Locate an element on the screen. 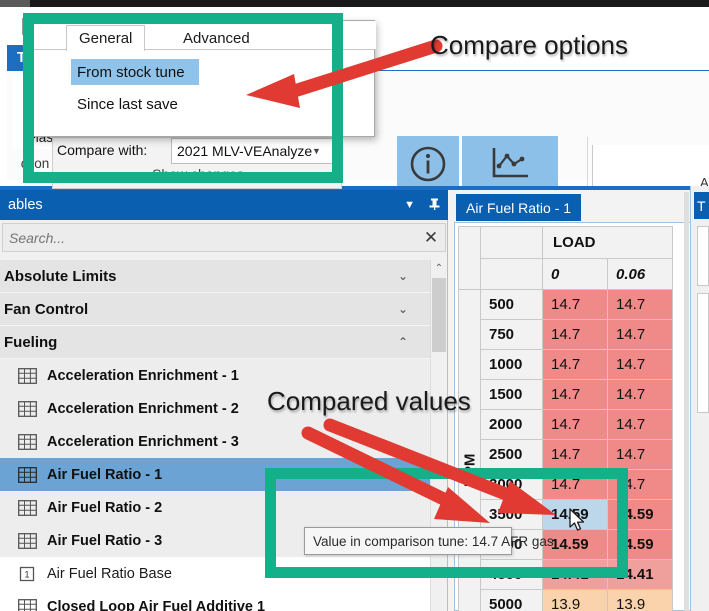 The width and height of the screenshot is (709, 611). x-axis-title: LOAD is located at coordinates (607, 242).